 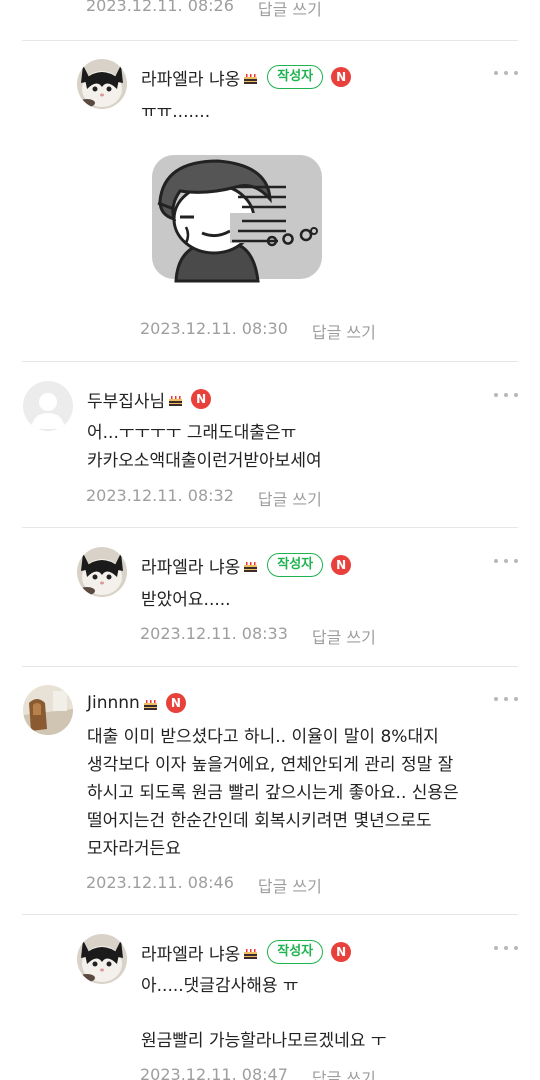 I want to click on sticker-image, so click(x=236, y=213).